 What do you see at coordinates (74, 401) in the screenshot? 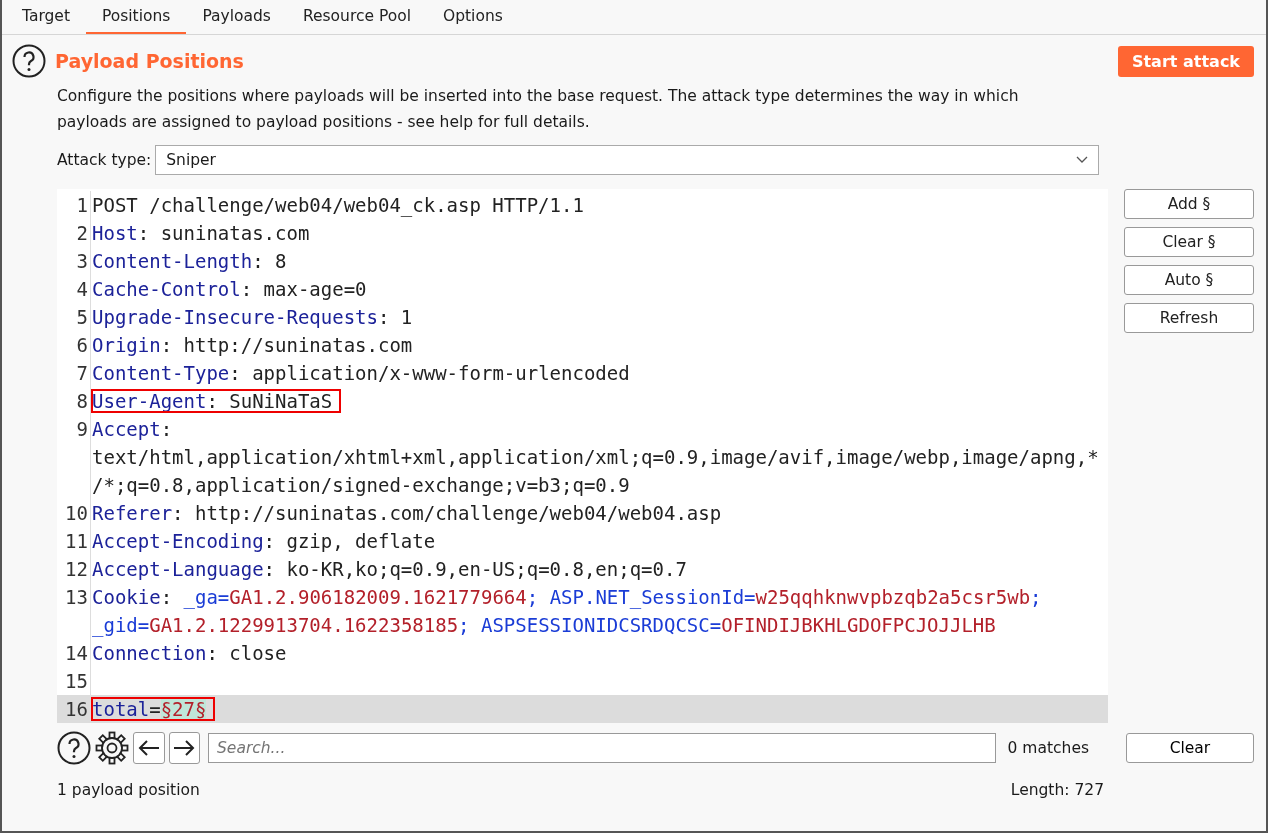
I see `line-number: 8` at bounding box center [74, 401].